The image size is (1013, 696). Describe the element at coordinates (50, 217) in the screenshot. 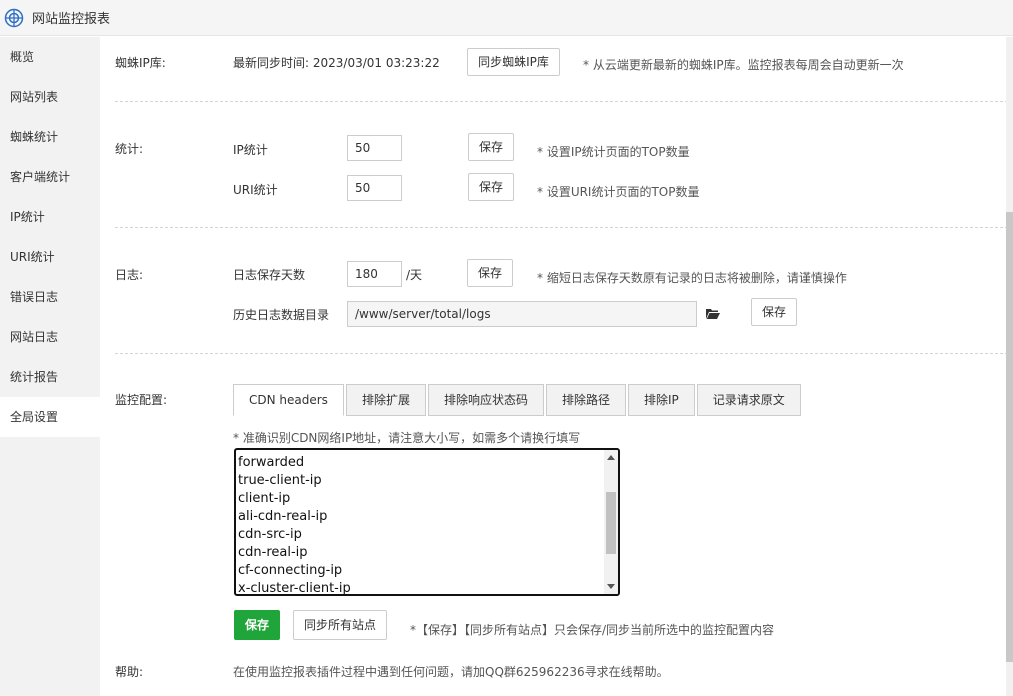

I see `sidebar-item-ip-stats: IP统计` at that location.